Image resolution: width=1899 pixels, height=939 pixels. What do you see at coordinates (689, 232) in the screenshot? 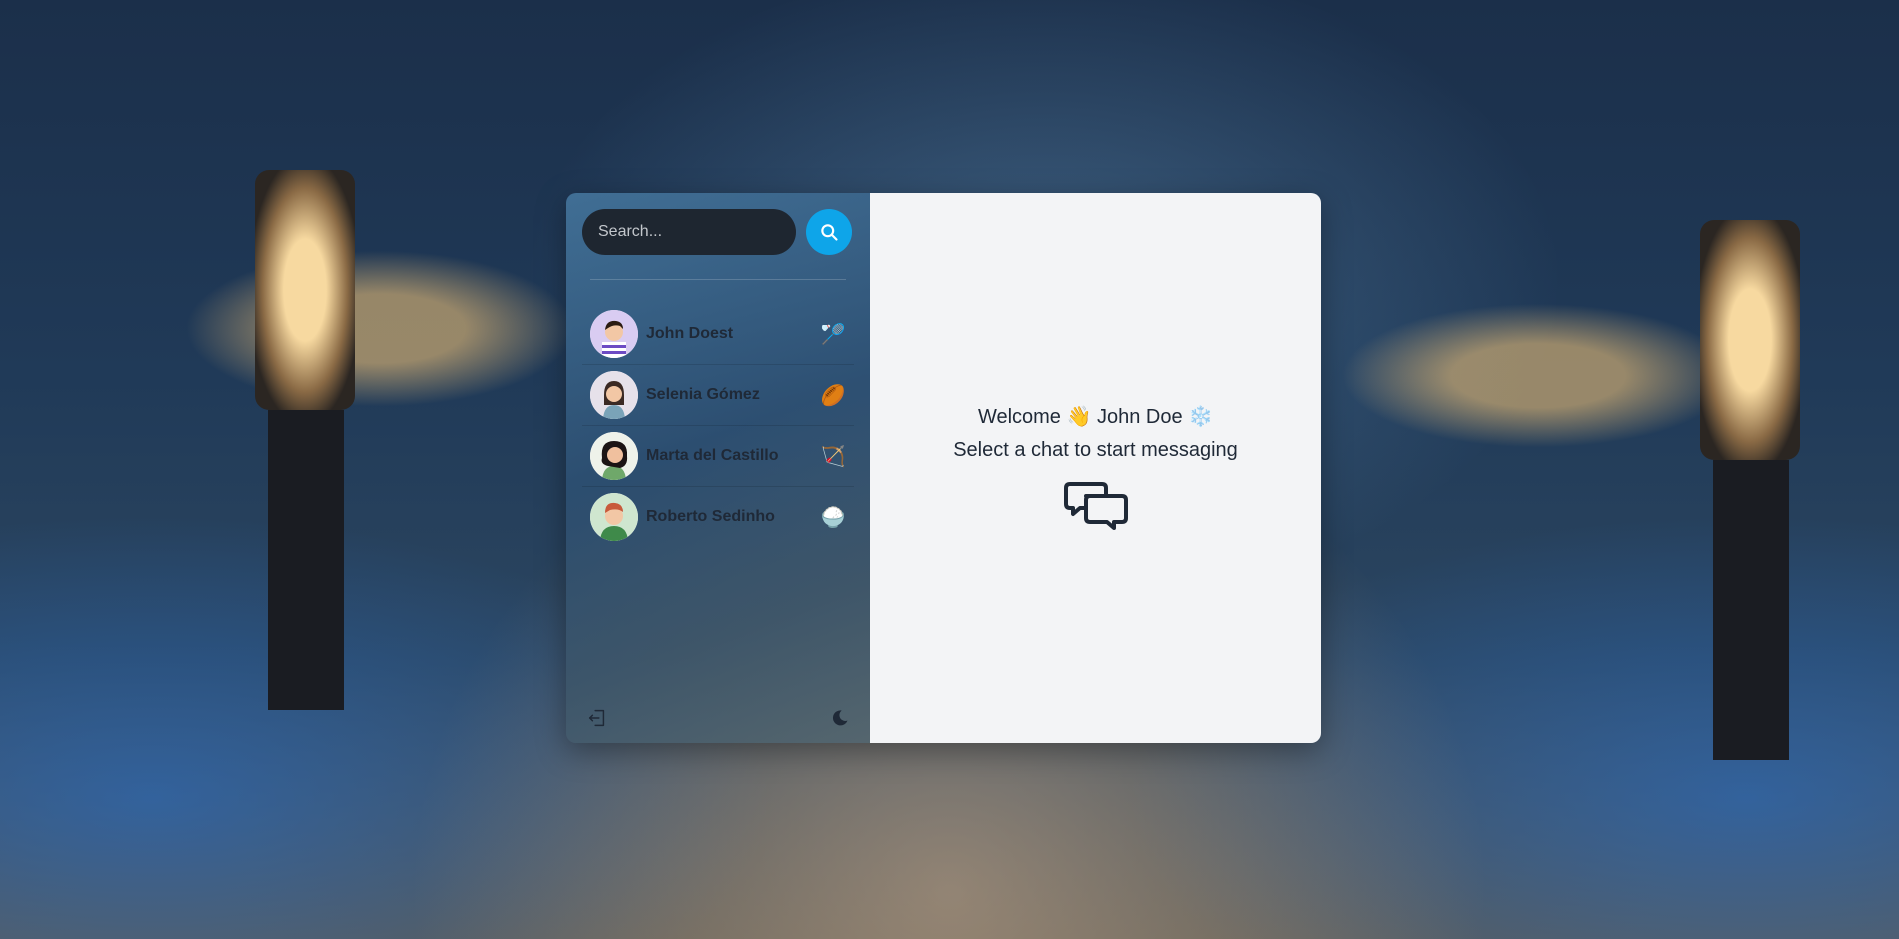
I see `search-input` at bounding box center [689, 232].